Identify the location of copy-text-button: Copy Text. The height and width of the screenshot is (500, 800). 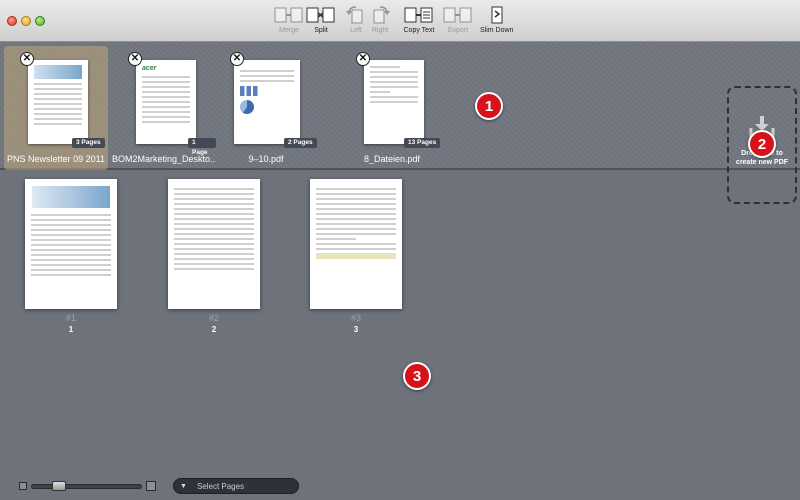
(419, 22).